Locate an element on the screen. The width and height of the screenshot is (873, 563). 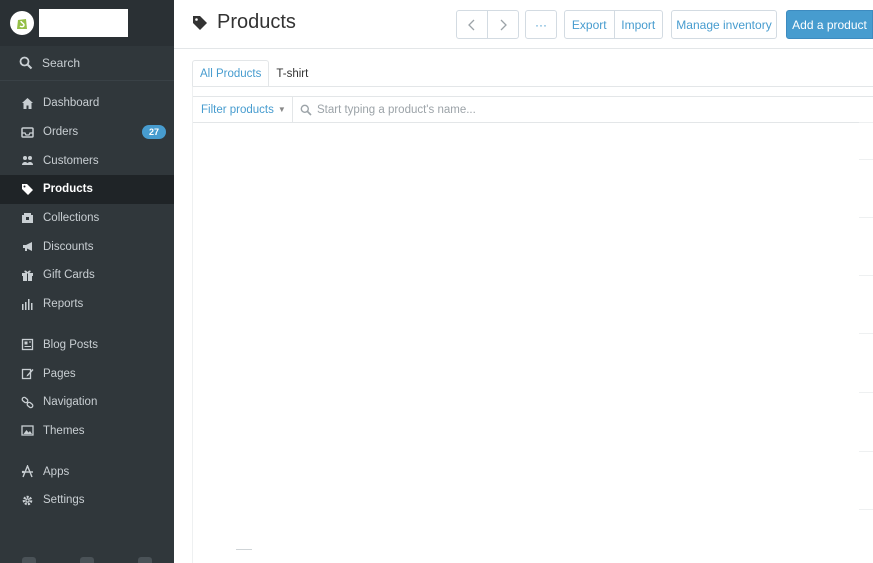
orders-count-badge: 27 is located at coordinates (154, 131).